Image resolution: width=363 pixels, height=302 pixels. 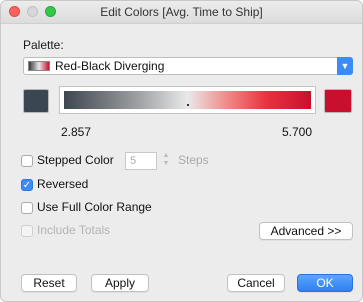 I want to click on palette-selected-value: Red-Black Diverging, so click(x=110, y=66).